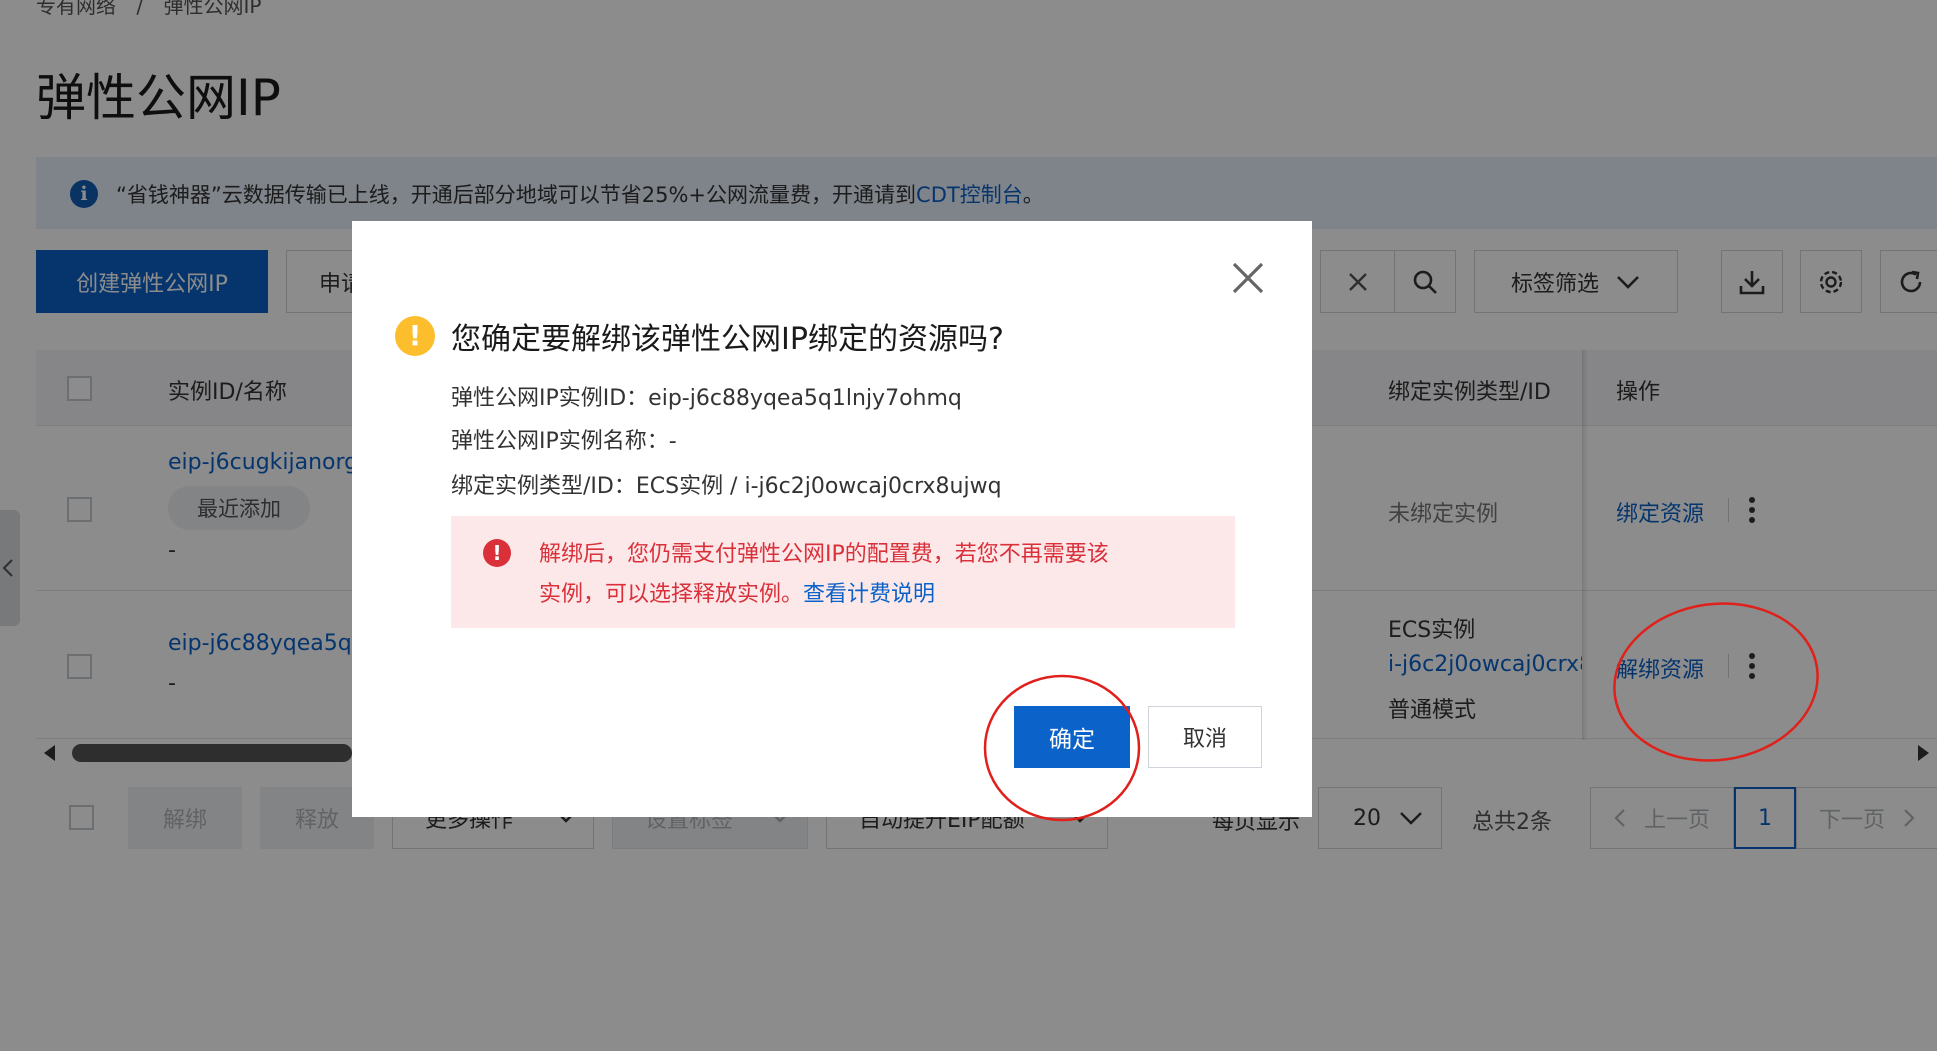 The image size is (1937, 1051). Describe the element at coordinates (706, 398) in the screenshot. I see `eip-id-line: 弹性公网IP实例ID：eip-j6c88yqea5q1lnjy7ohmq` at that location.